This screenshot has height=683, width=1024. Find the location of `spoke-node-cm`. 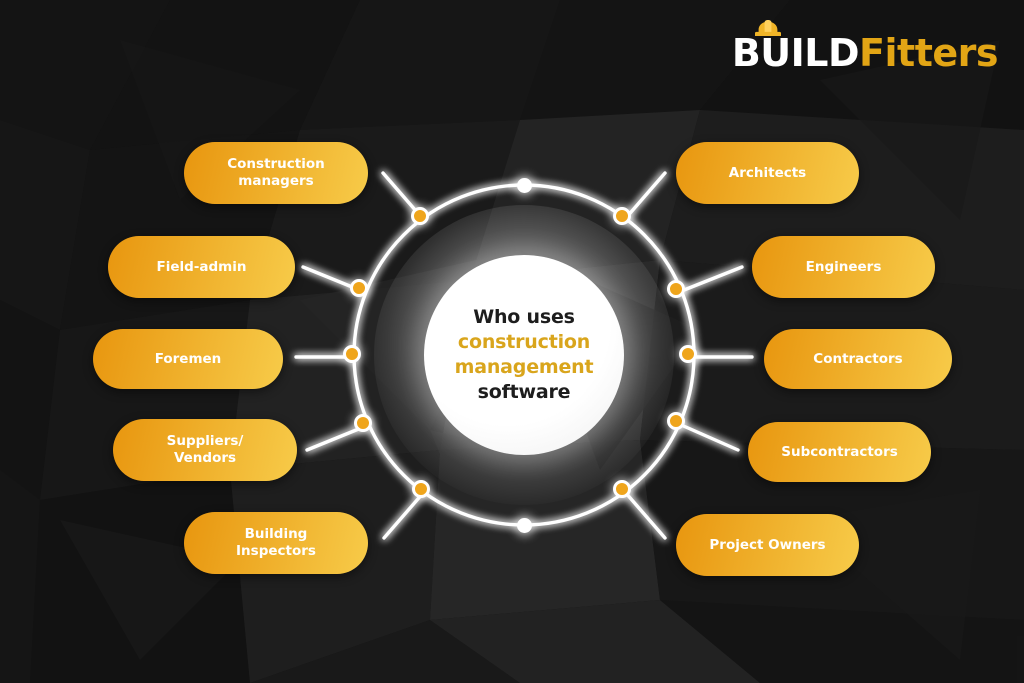

spoke-node-cm is located at coordinates (403, 196).